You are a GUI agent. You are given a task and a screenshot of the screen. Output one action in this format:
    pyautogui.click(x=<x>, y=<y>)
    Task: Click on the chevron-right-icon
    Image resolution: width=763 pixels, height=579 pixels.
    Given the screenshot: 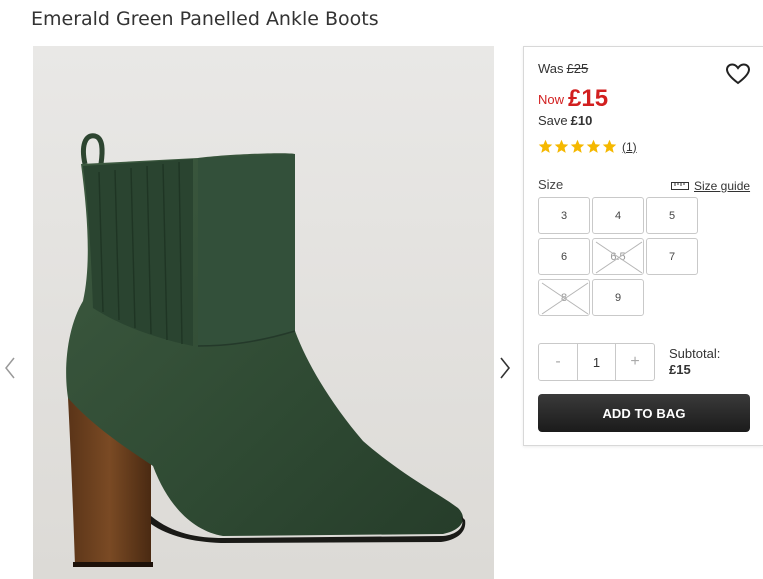 What is the action you would take?
    pyautogui.click(x=505, y=368)
    